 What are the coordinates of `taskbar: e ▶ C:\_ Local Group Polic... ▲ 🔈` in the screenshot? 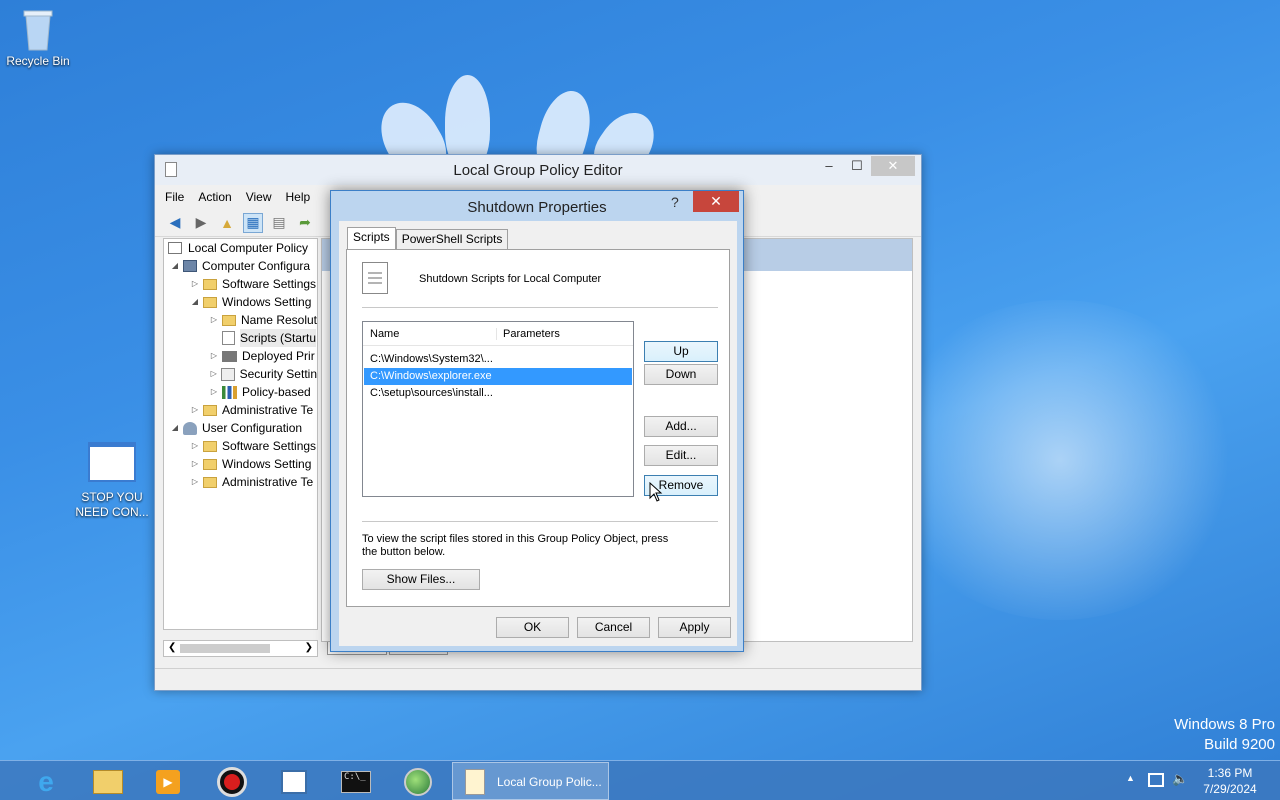 It's located at (640, 780).